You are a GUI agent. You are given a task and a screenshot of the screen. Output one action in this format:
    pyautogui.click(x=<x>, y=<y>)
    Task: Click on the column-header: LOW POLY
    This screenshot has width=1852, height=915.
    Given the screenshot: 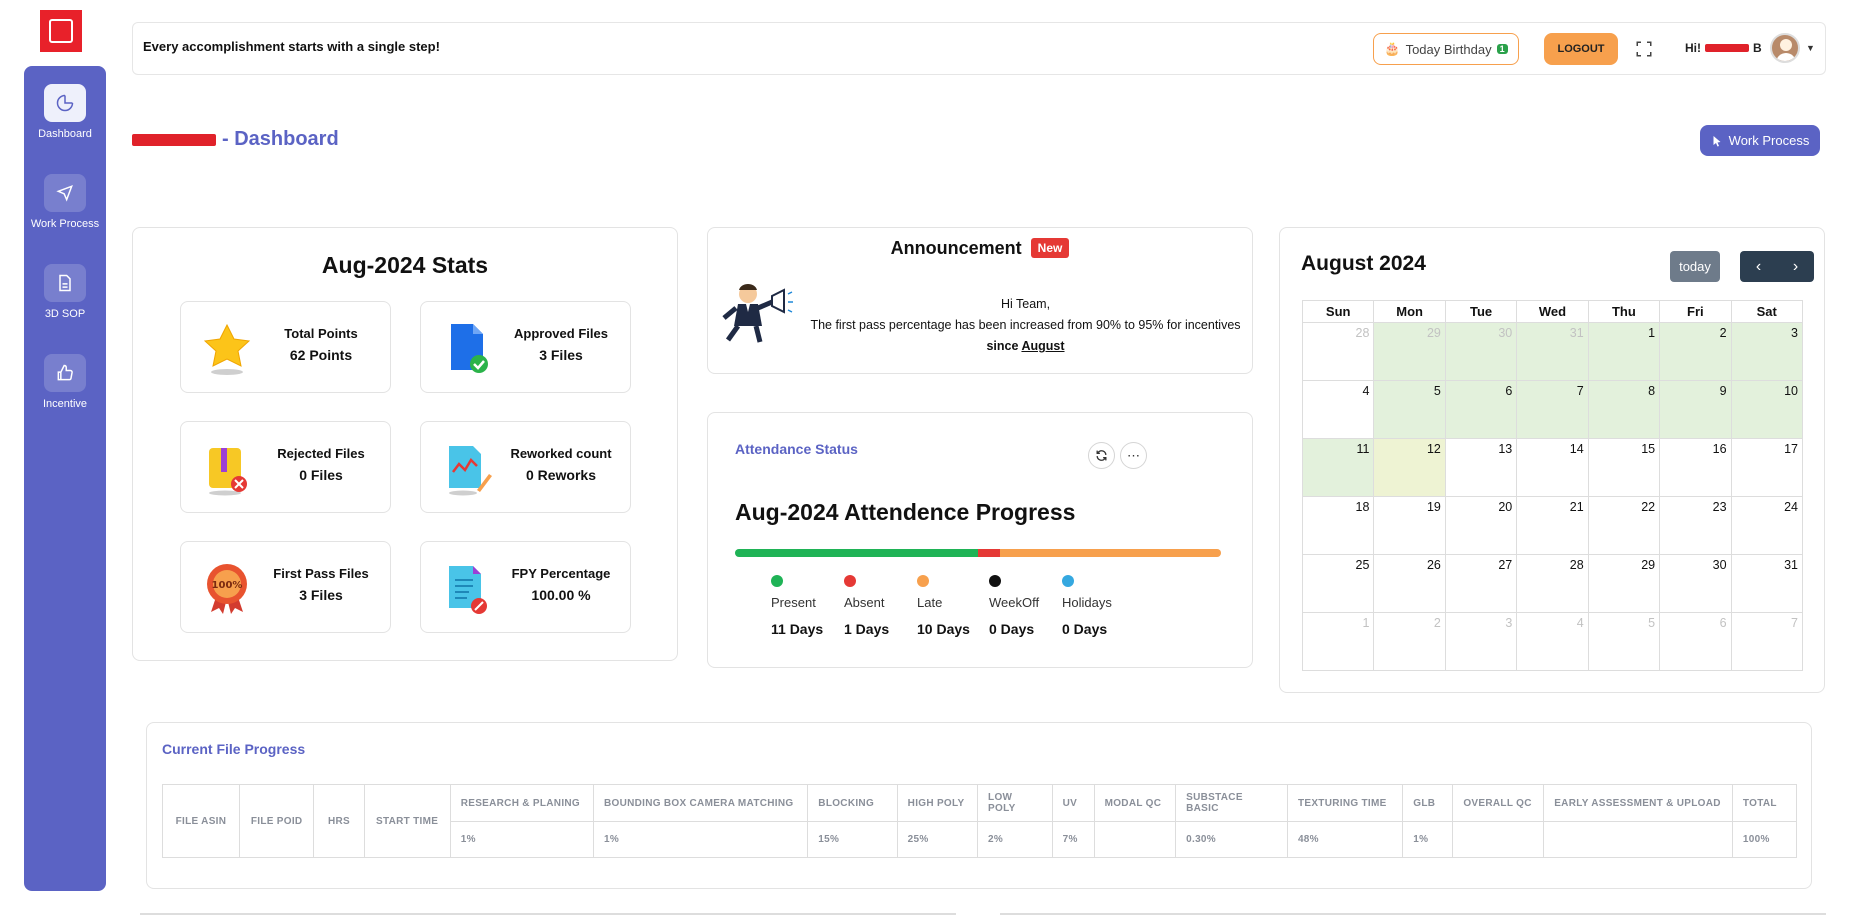 What is the action you would take?
    pyautogui.click(x=1015, y=803)
    